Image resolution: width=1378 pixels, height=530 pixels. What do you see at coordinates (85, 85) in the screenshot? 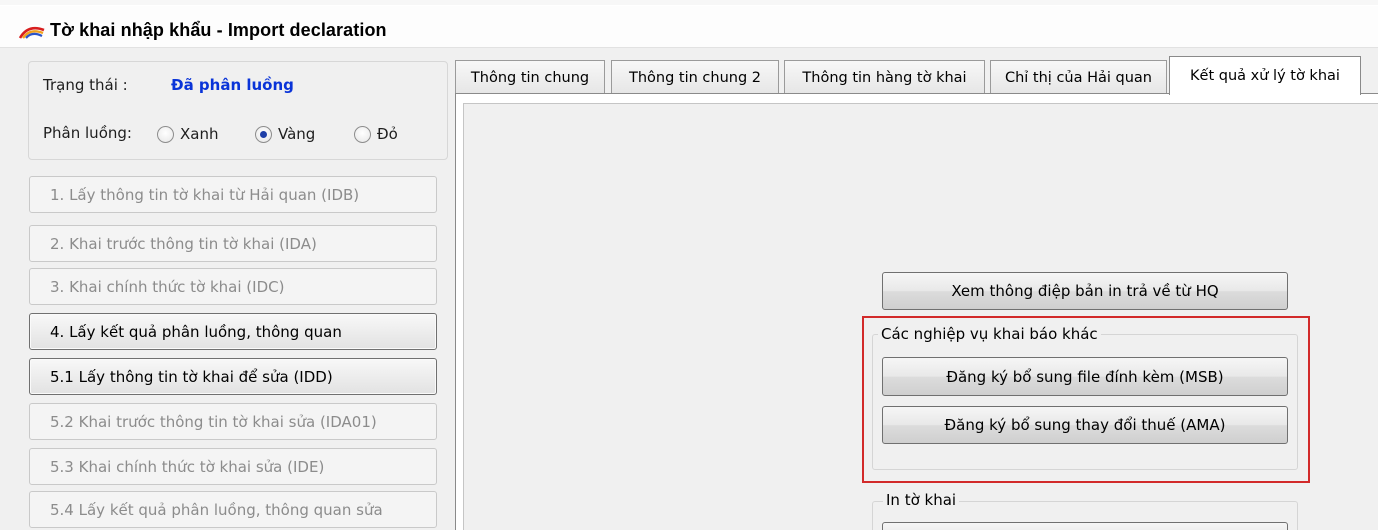
I see `status-label: Trạng thái :` at bounding box center [85, 85].